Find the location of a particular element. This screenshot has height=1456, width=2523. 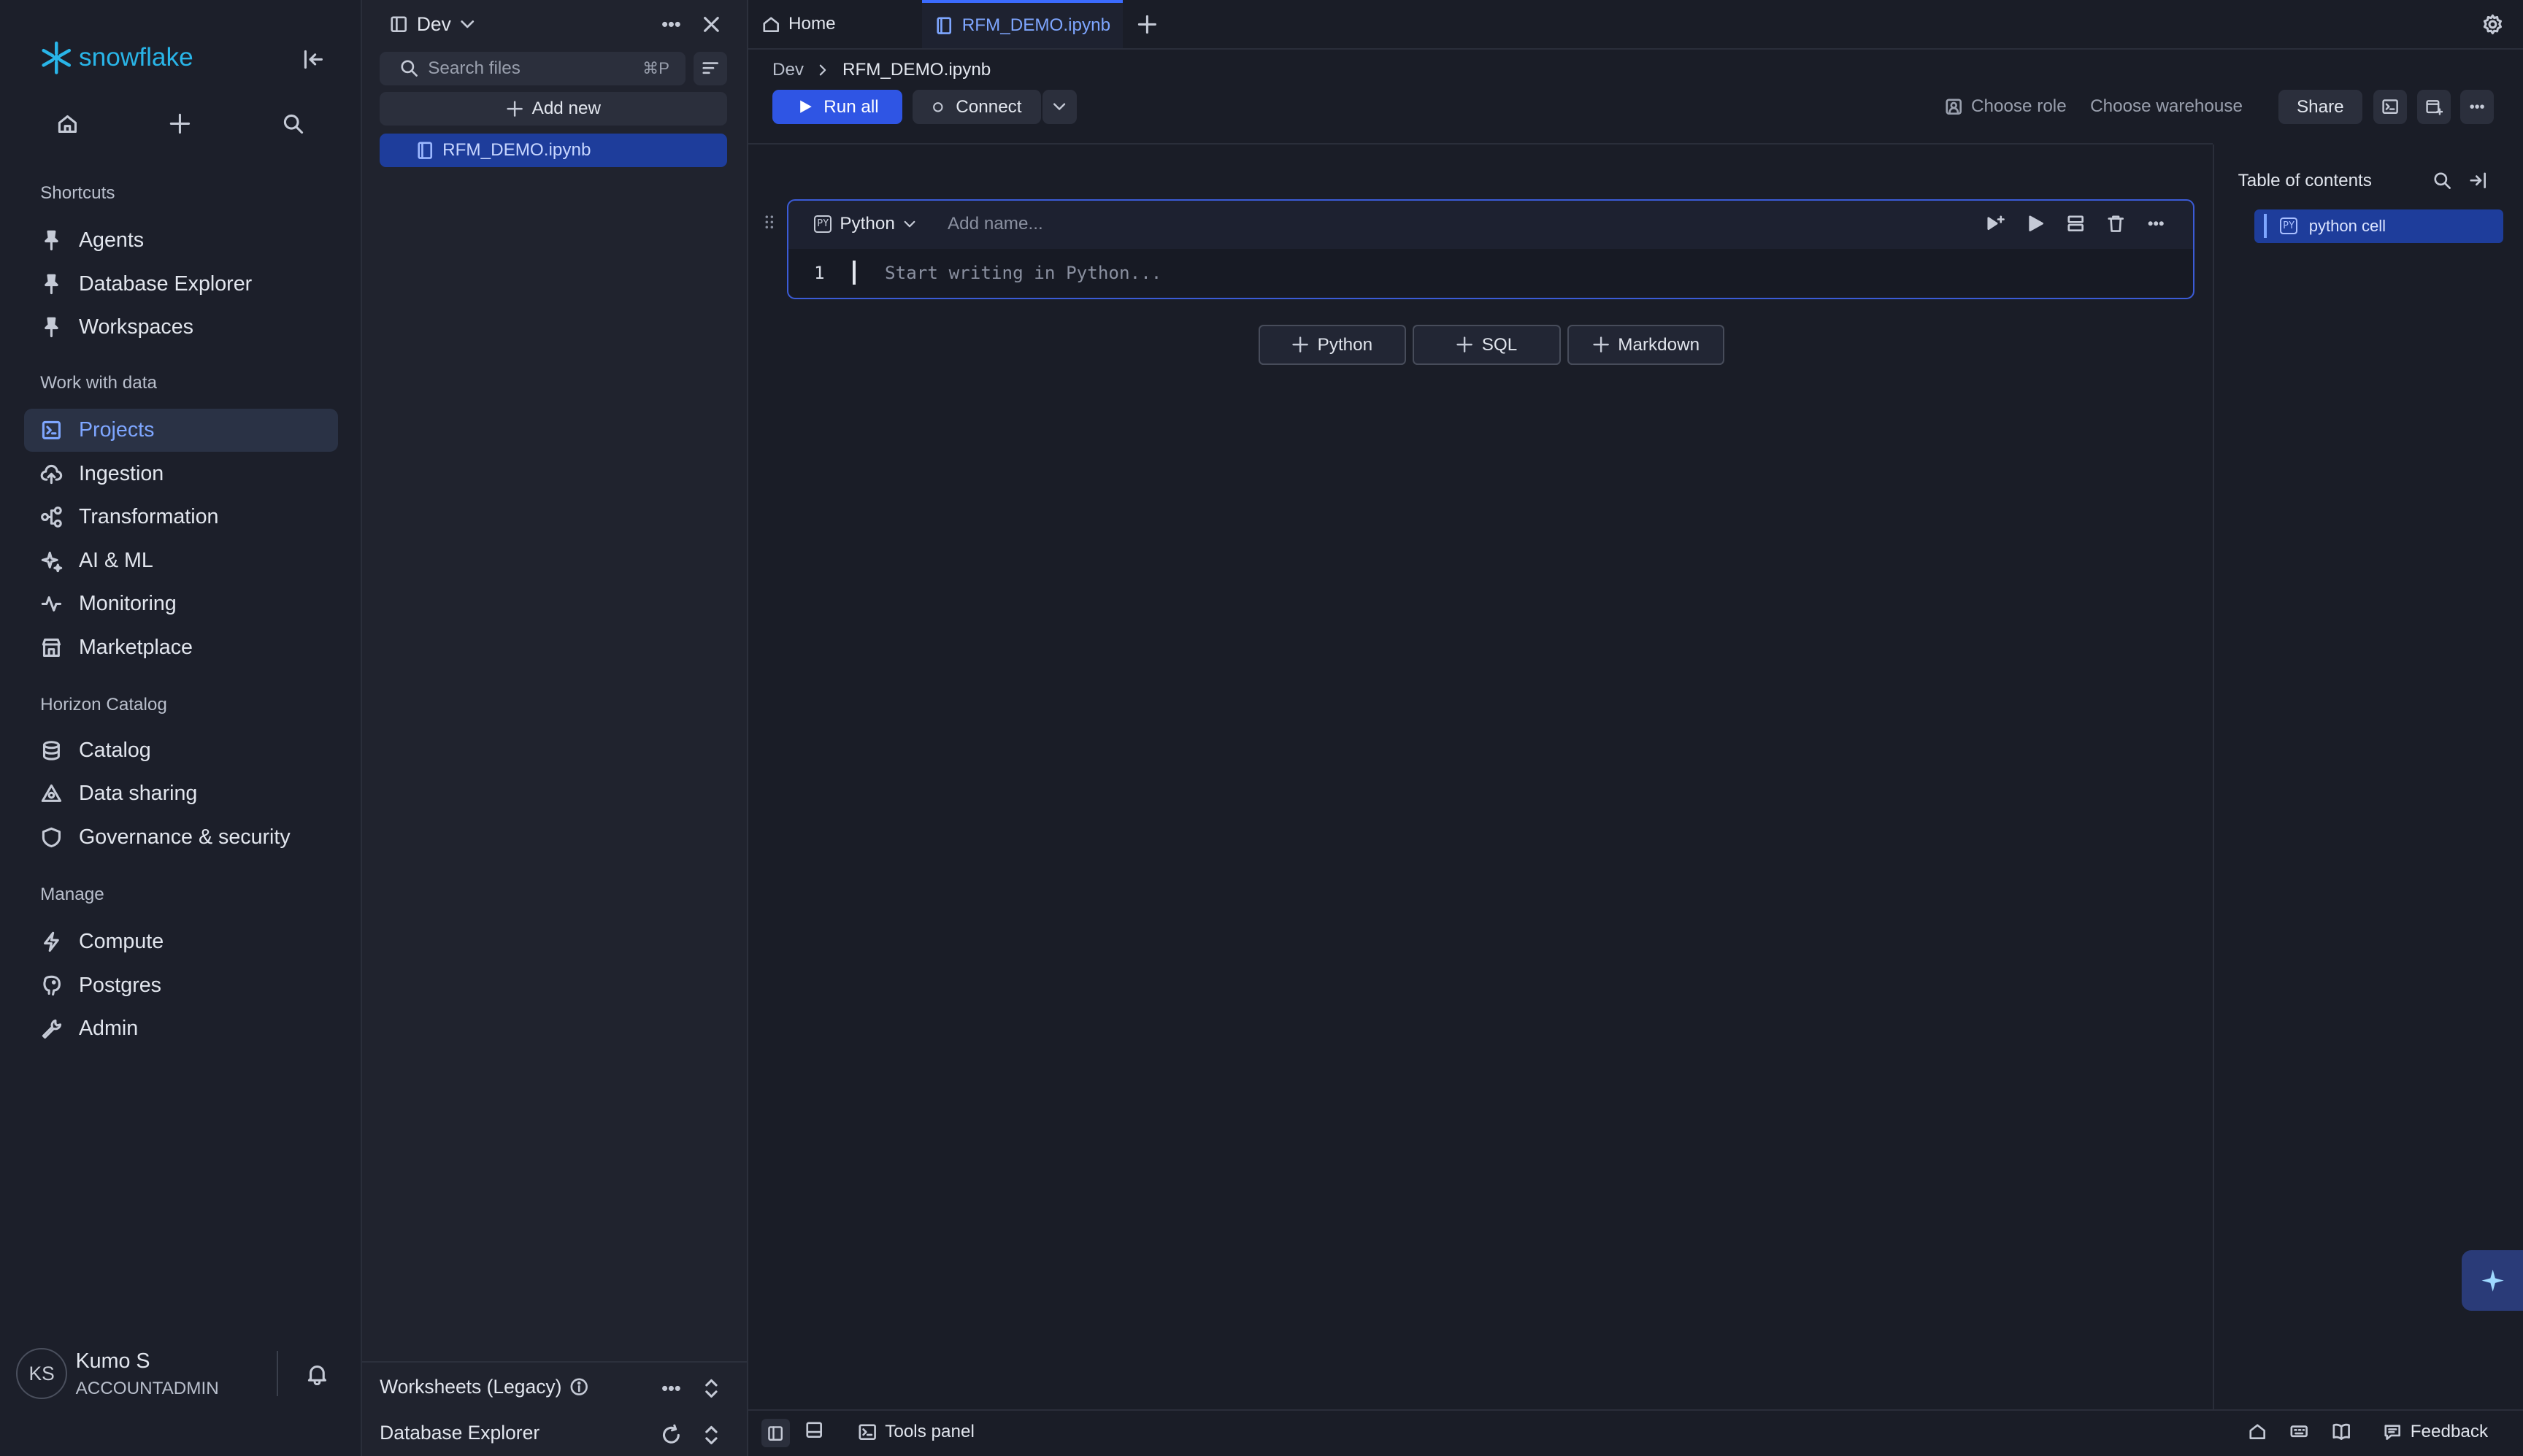

search-icon is located at coordinates (293, 125).